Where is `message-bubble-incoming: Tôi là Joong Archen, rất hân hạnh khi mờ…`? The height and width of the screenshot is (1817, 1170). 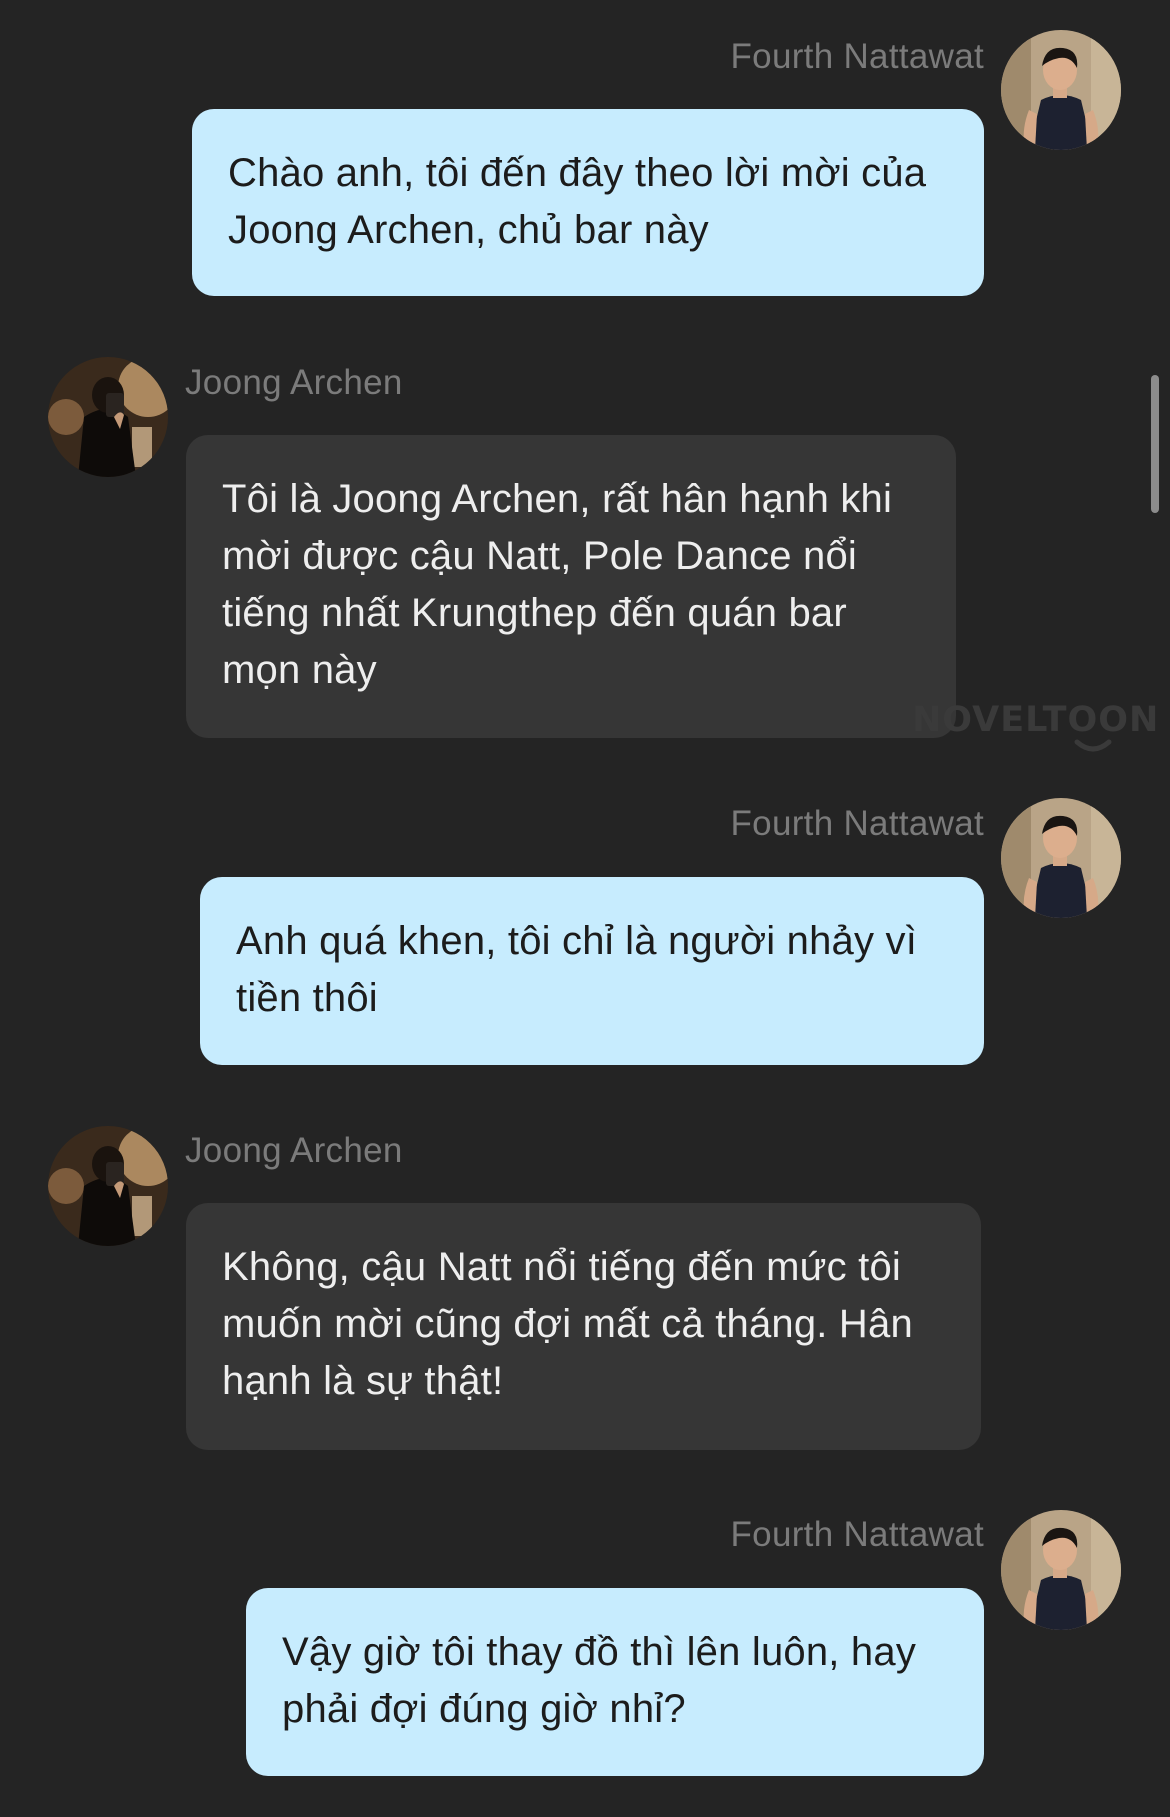 message-bubble-incoming: Tôi là Joong Archen, rất hân hạnh khi mờ… is located at coordinates (571, 586).